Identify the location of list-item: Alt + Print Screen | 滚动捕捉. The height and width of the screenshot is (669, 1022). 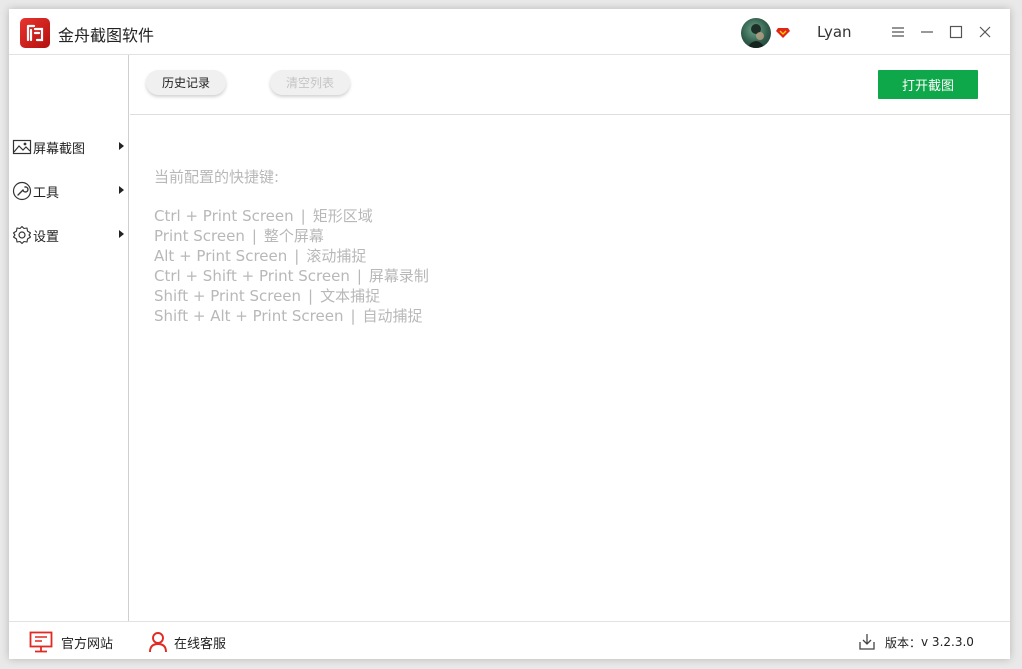
(291, 256).